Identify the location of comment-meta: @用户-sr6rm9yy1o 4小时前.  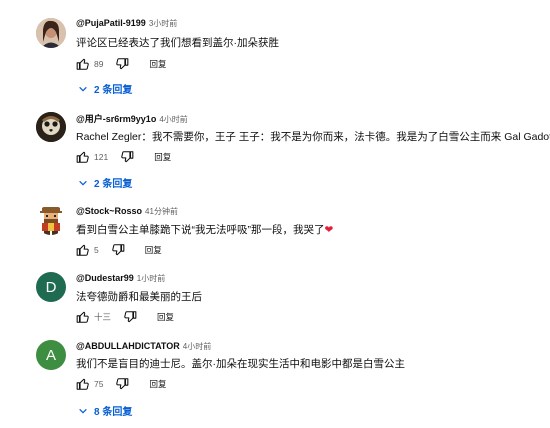
(132, 118).